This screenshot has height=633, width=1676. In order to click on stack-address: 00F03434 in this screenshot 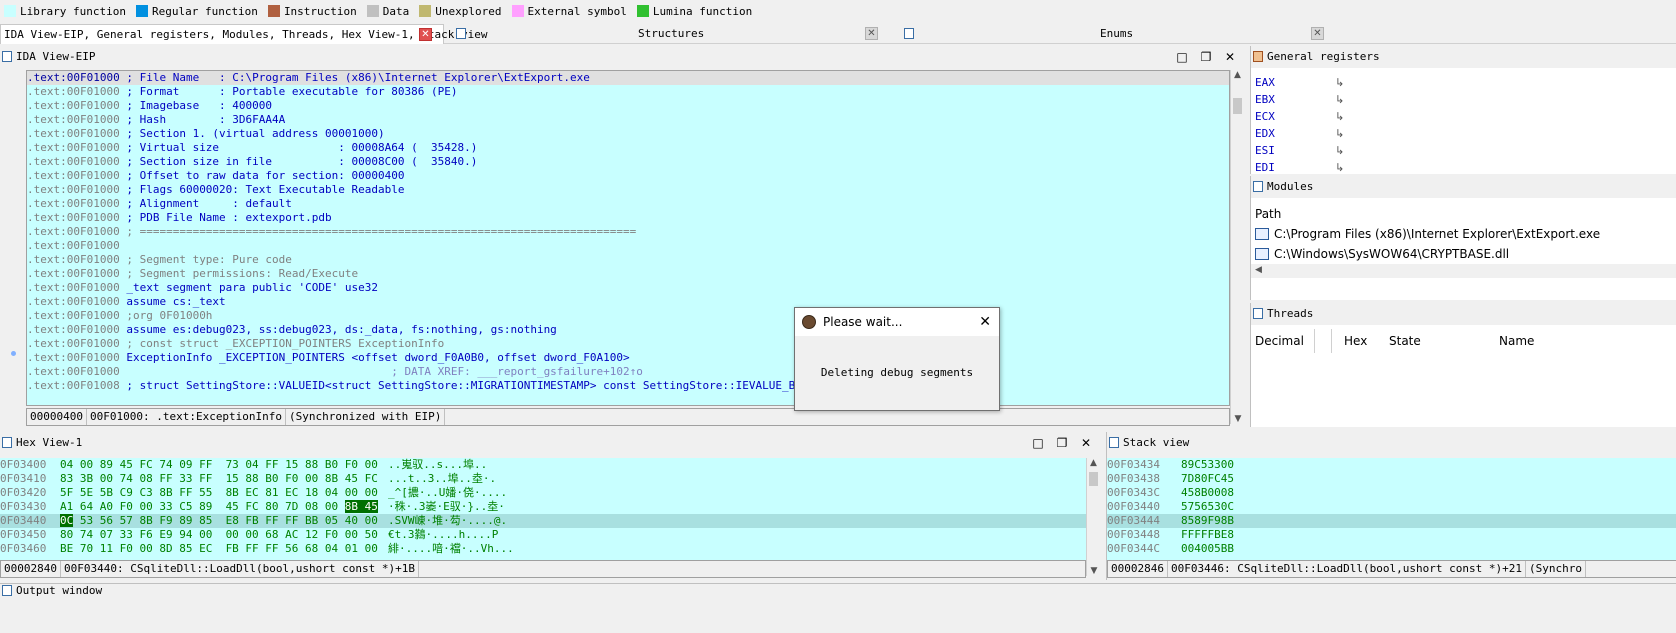, I will do `click(1133, 464)`.